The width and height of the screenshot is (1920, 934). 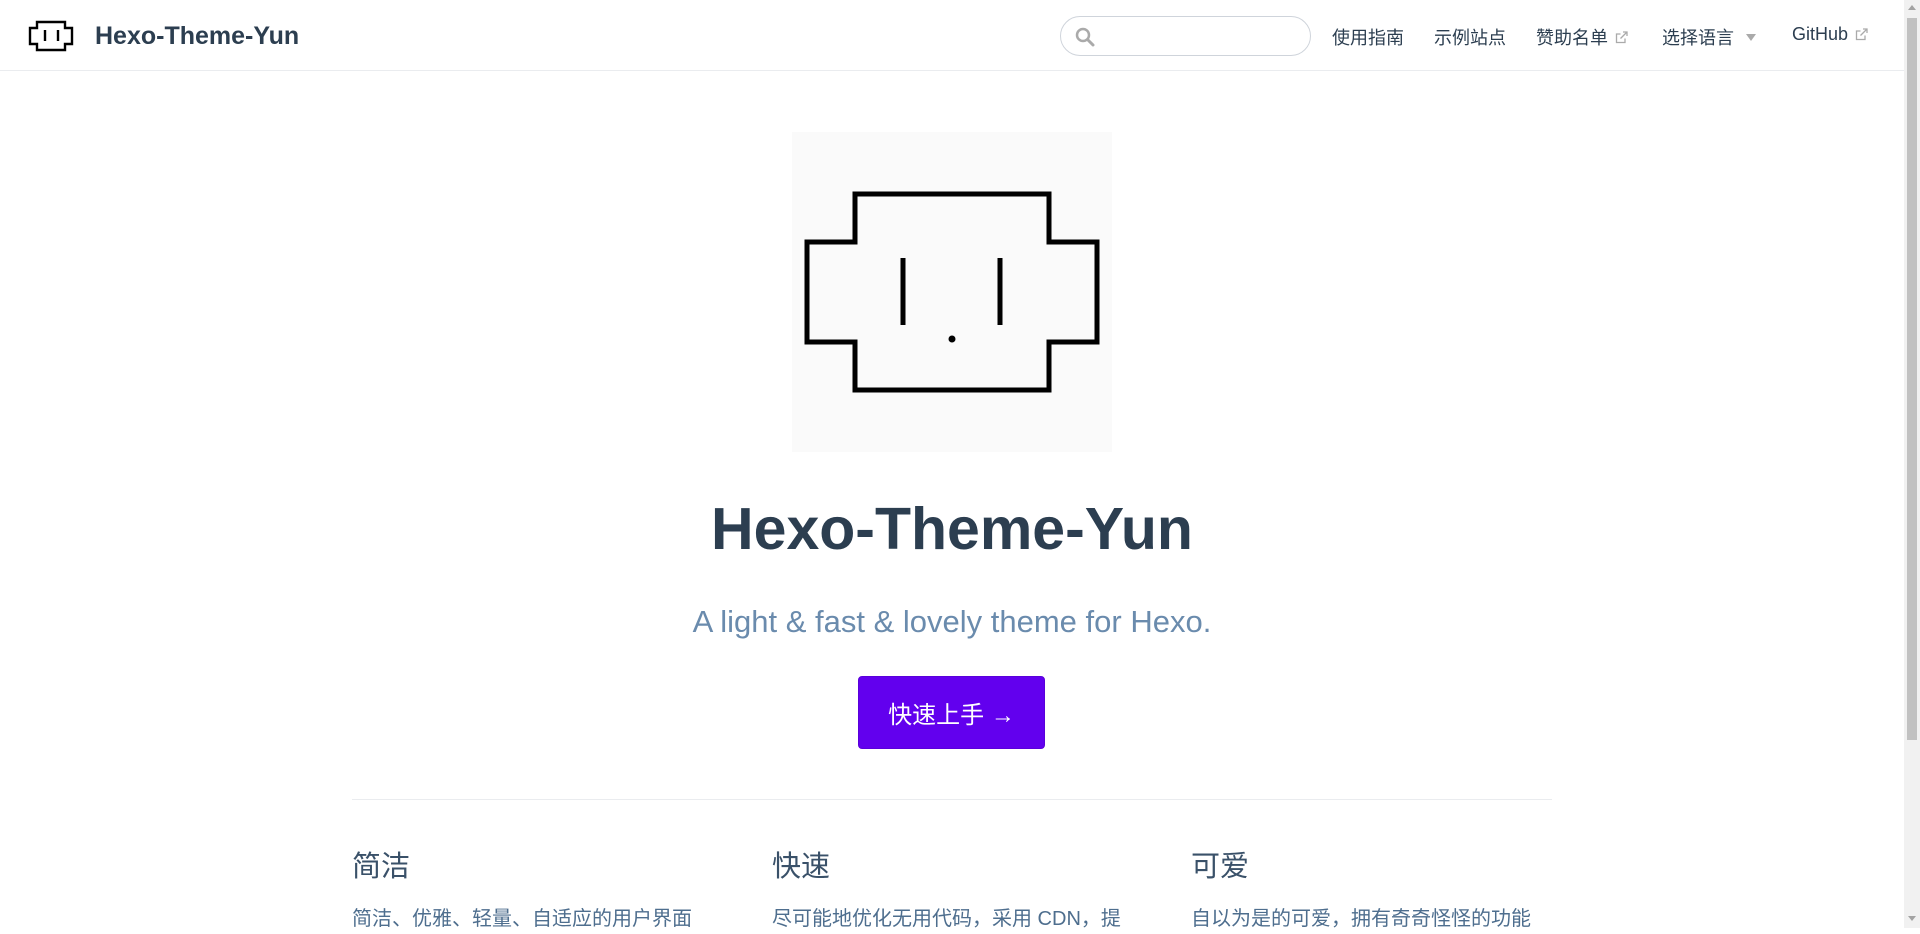 I want to click on feature-title: 可爱, so click(x=1220, y=867).